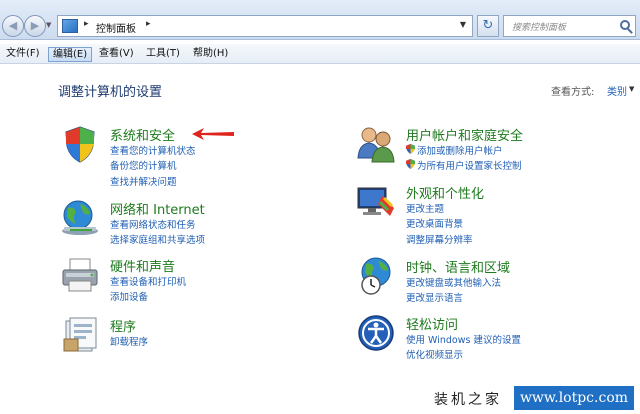 This screenshot has width=640, height=414. I want to click on clock-globe-icon, so click(376, 276).